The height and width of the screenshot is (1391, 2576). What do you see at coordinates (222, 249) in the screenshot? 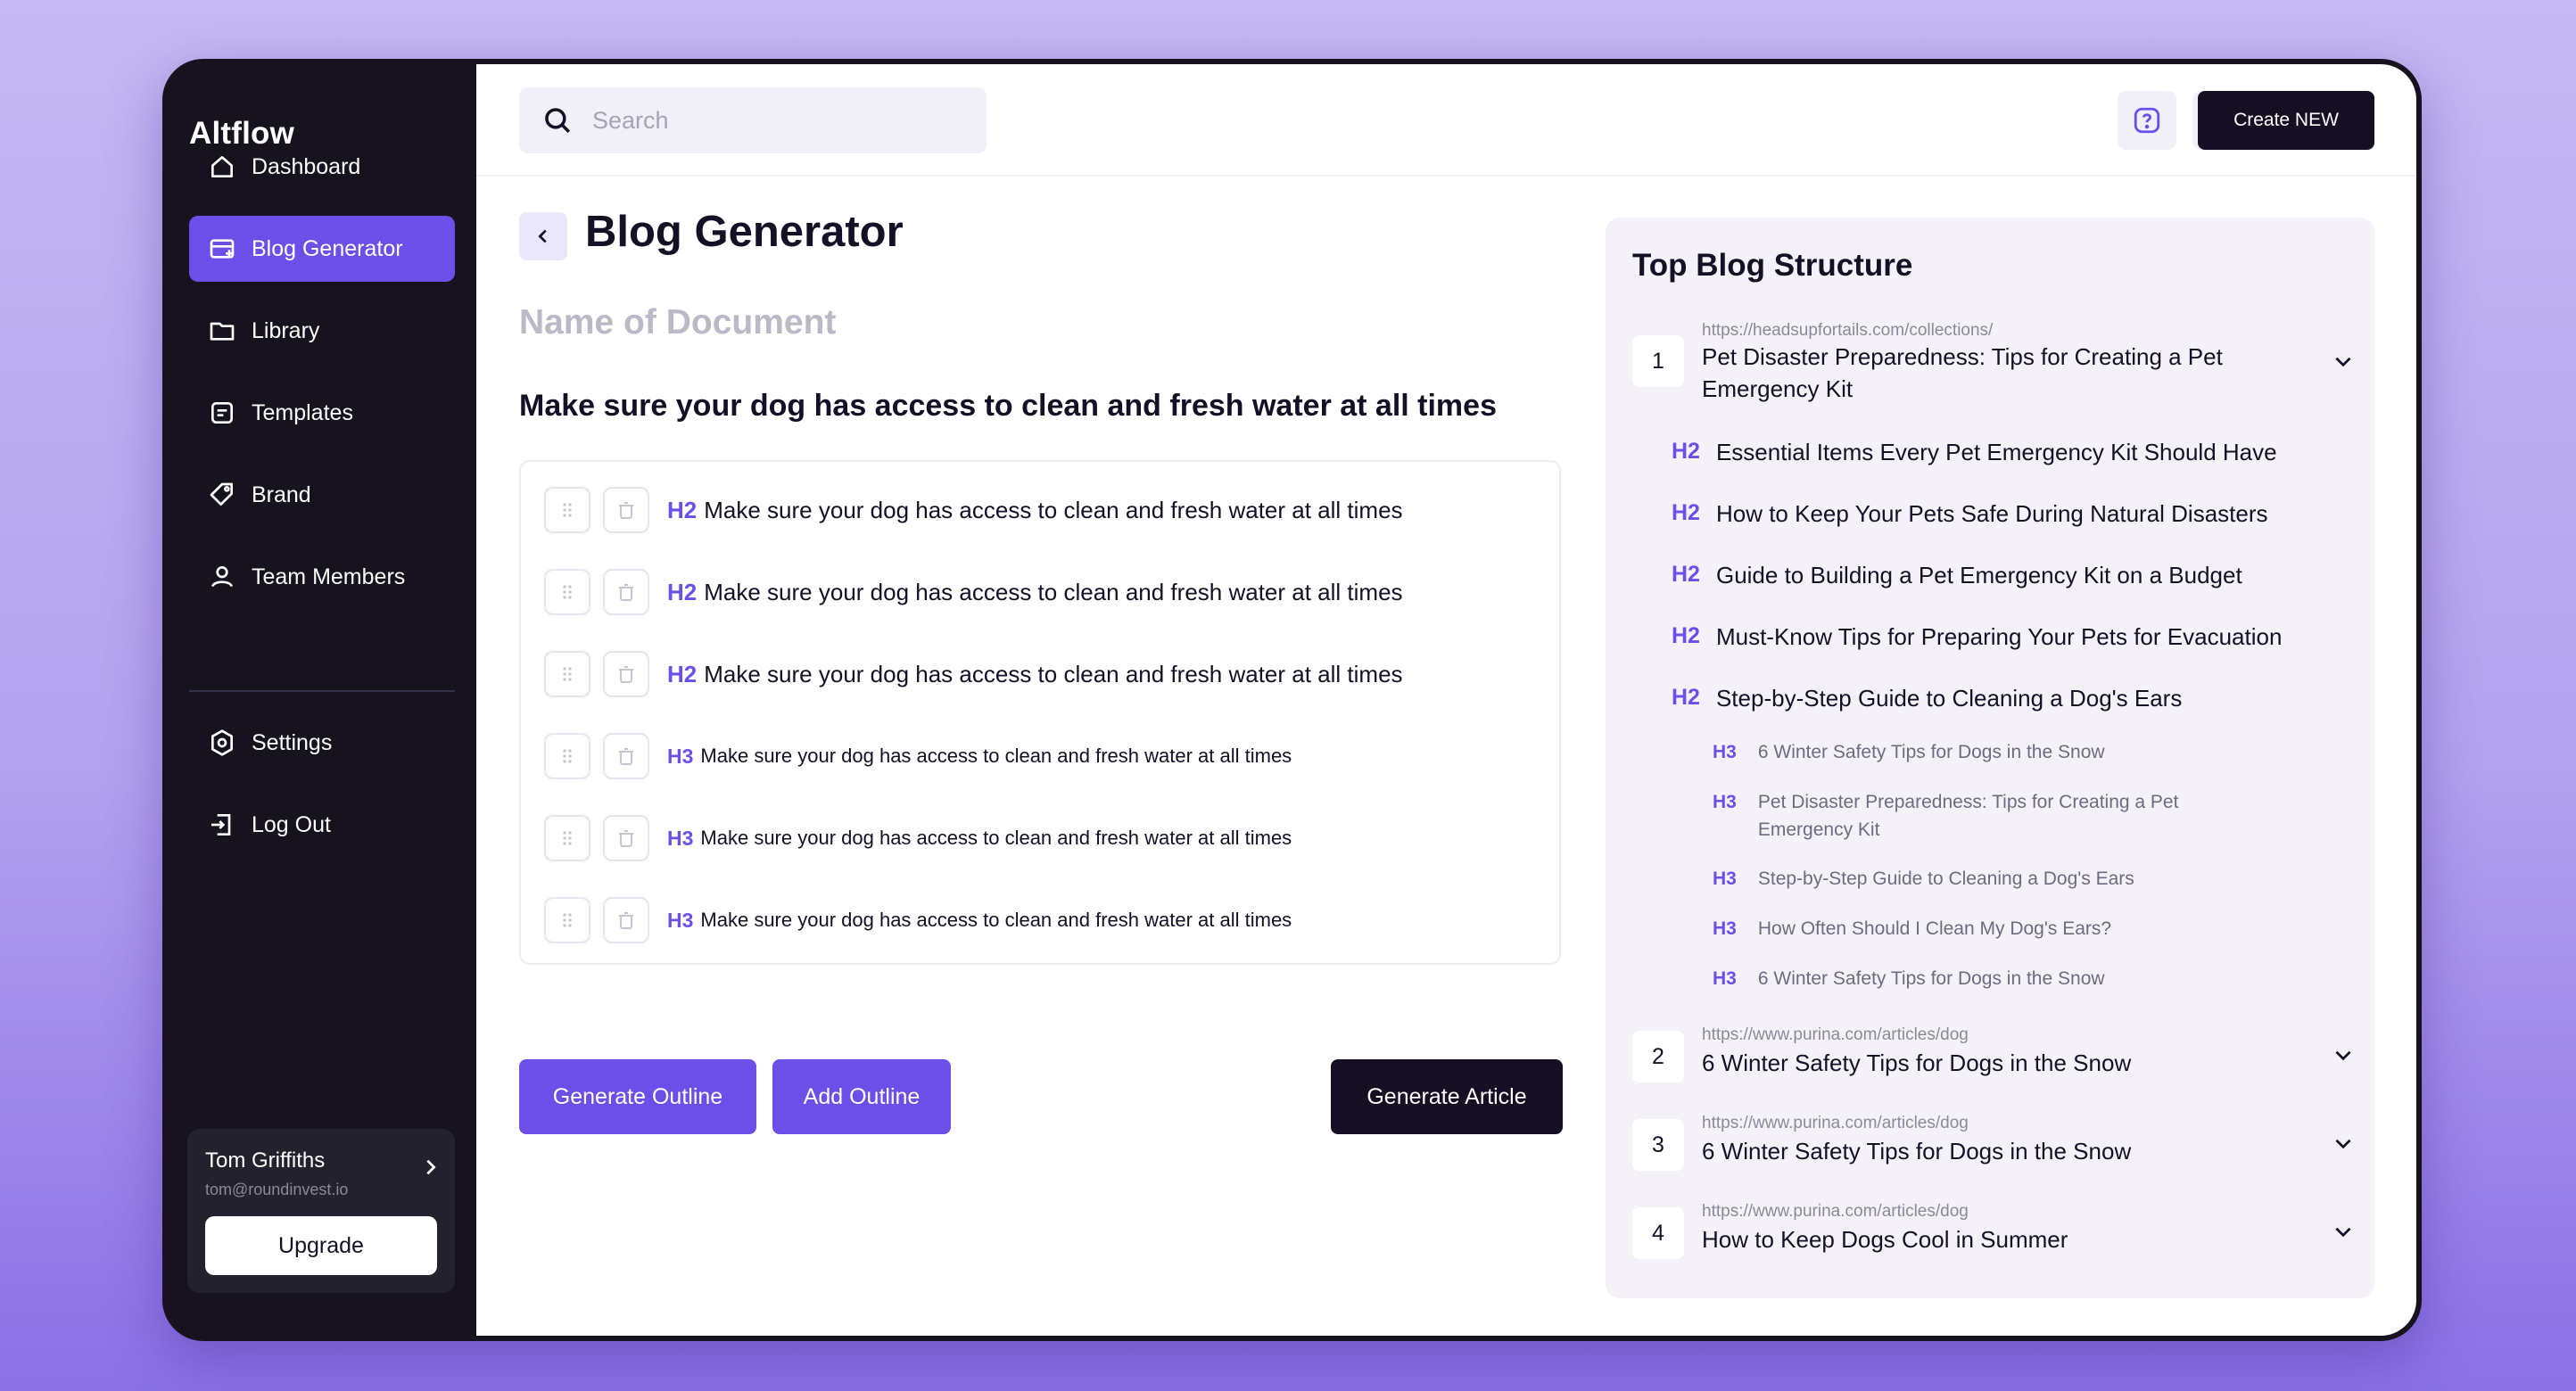
I see `blog-generator-icon` at bounding box center [222, 249].